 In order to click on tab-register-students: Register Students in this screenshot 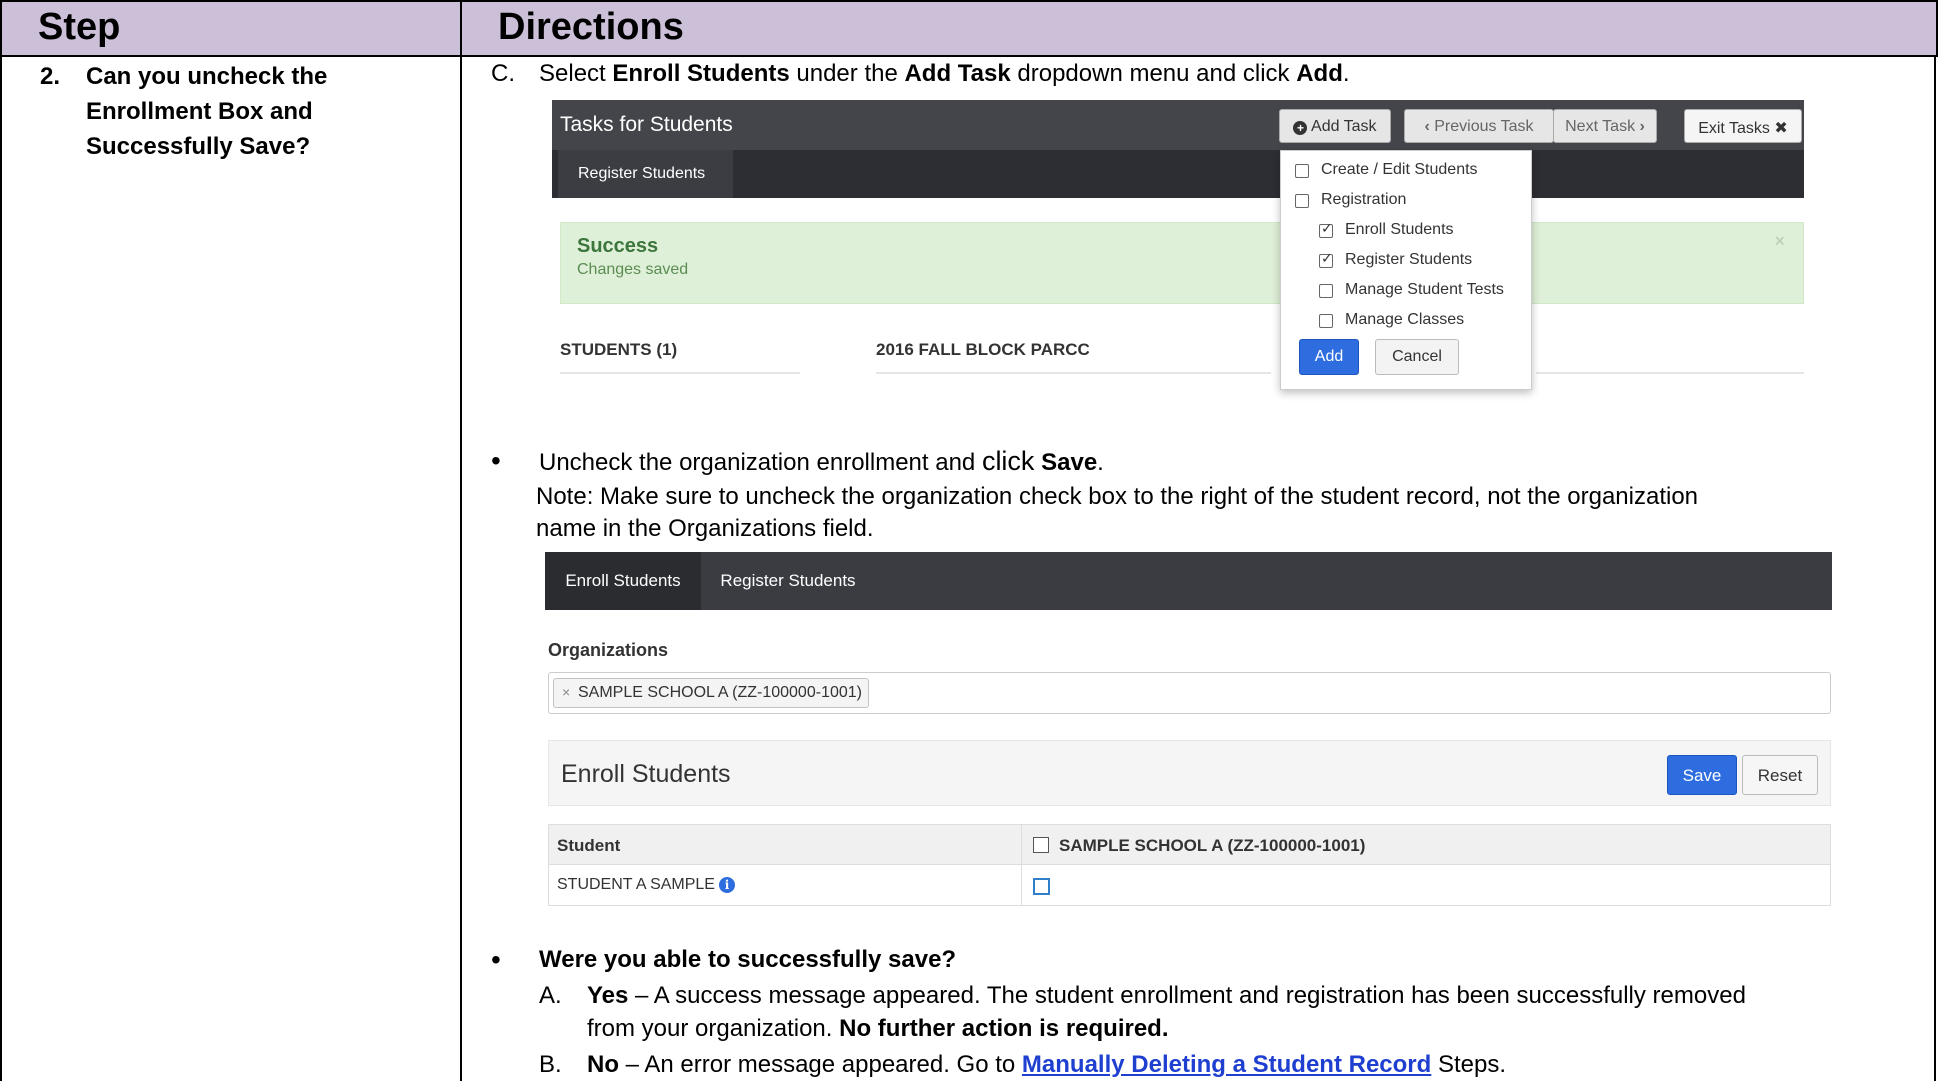, I will do `click(645, 174)`.